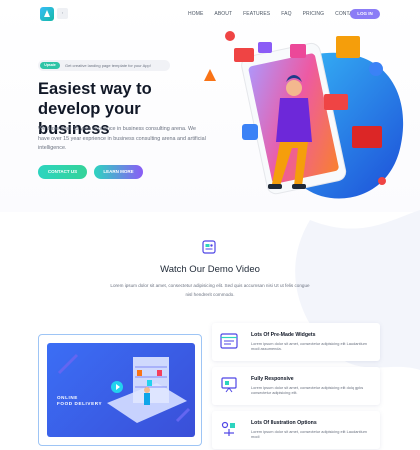 The width and height of the screenshot is (420, 450). Describe the element at coordinates (195, 14) in the screenshot. I see `nav-home: HOME` at that location.